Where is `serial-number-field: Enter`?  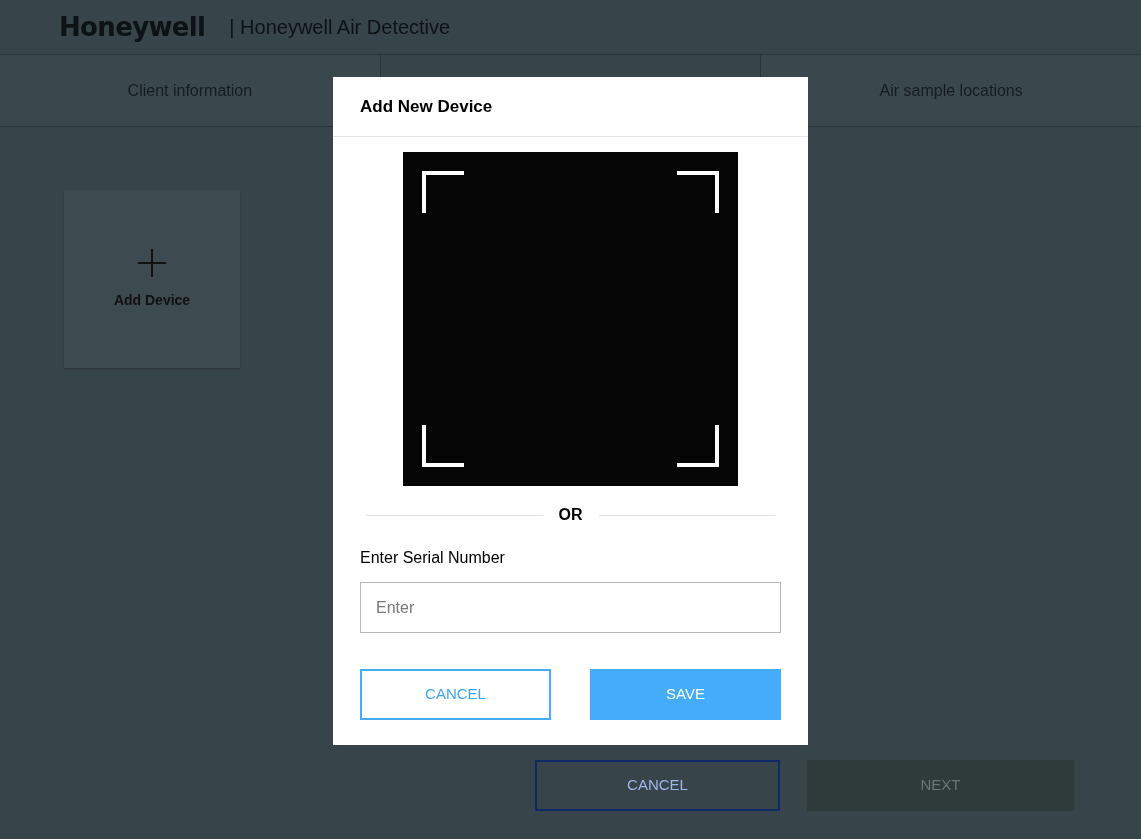
serial-number-field: Enter is located at coordinates (570, 607).